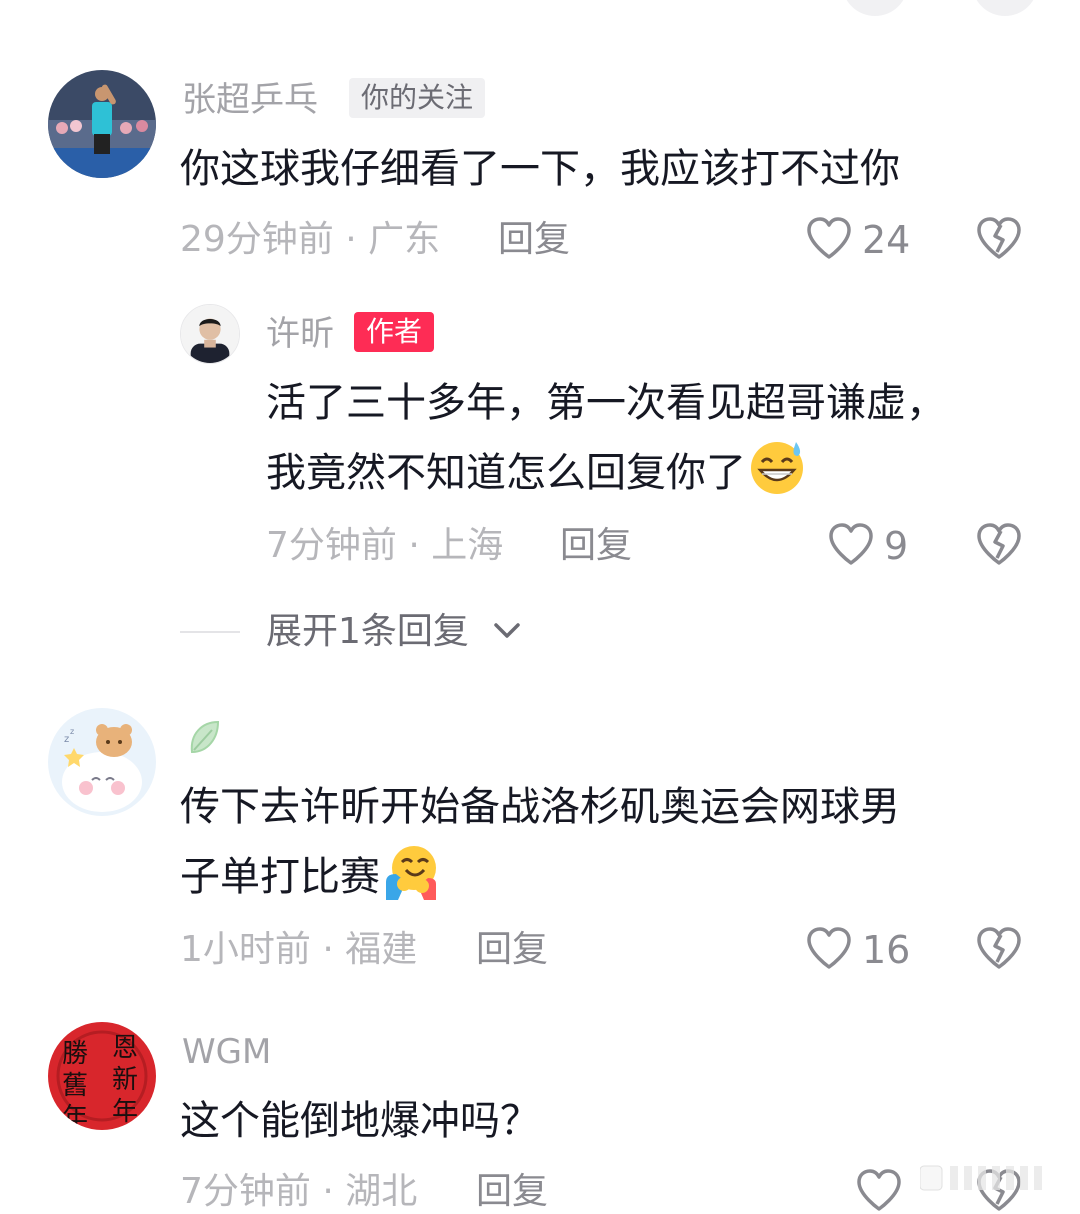 This screenshot has height=1214, width=1080. What do you see at coordinates (540, 807) in the screenshot?
I see `comment-text-line1: 传下去许昕开始备战洛杉矶奥运会网球男` at bounding box center [540, 807].